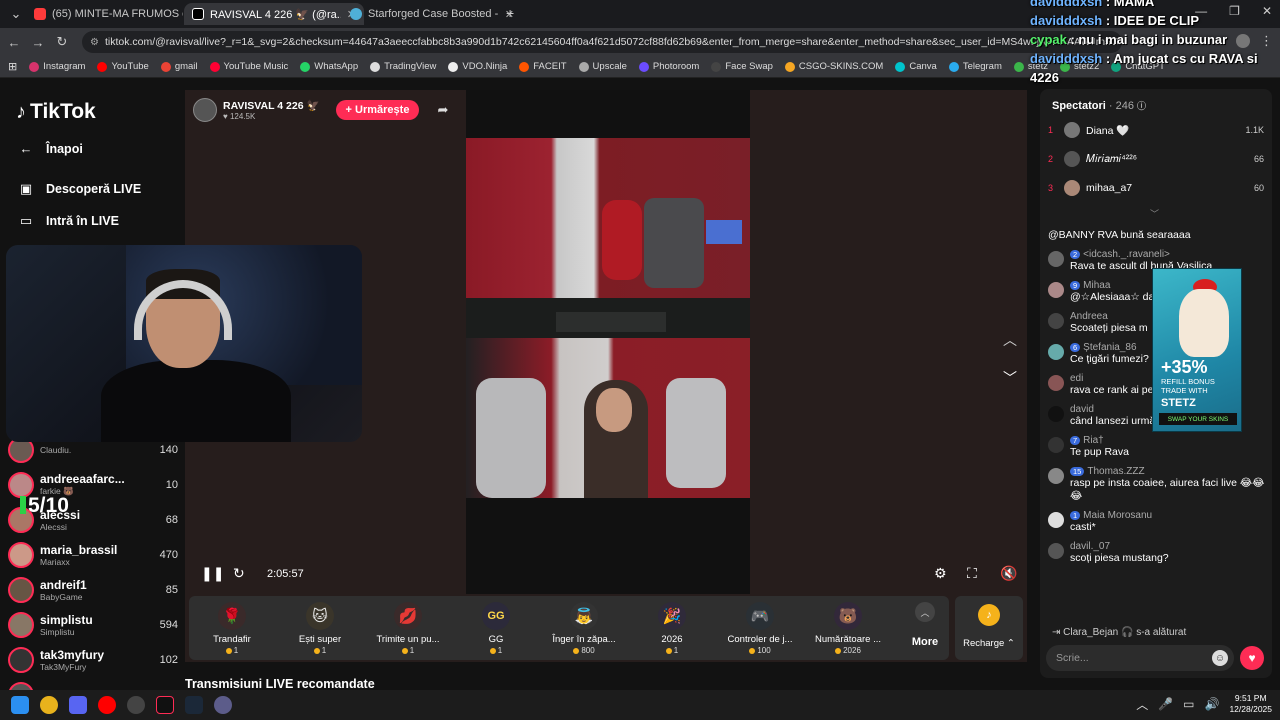  I want to click on join-notice: ⇥ Clara_Bejan 🎧 s-a alăturat, so click(1119, 632).